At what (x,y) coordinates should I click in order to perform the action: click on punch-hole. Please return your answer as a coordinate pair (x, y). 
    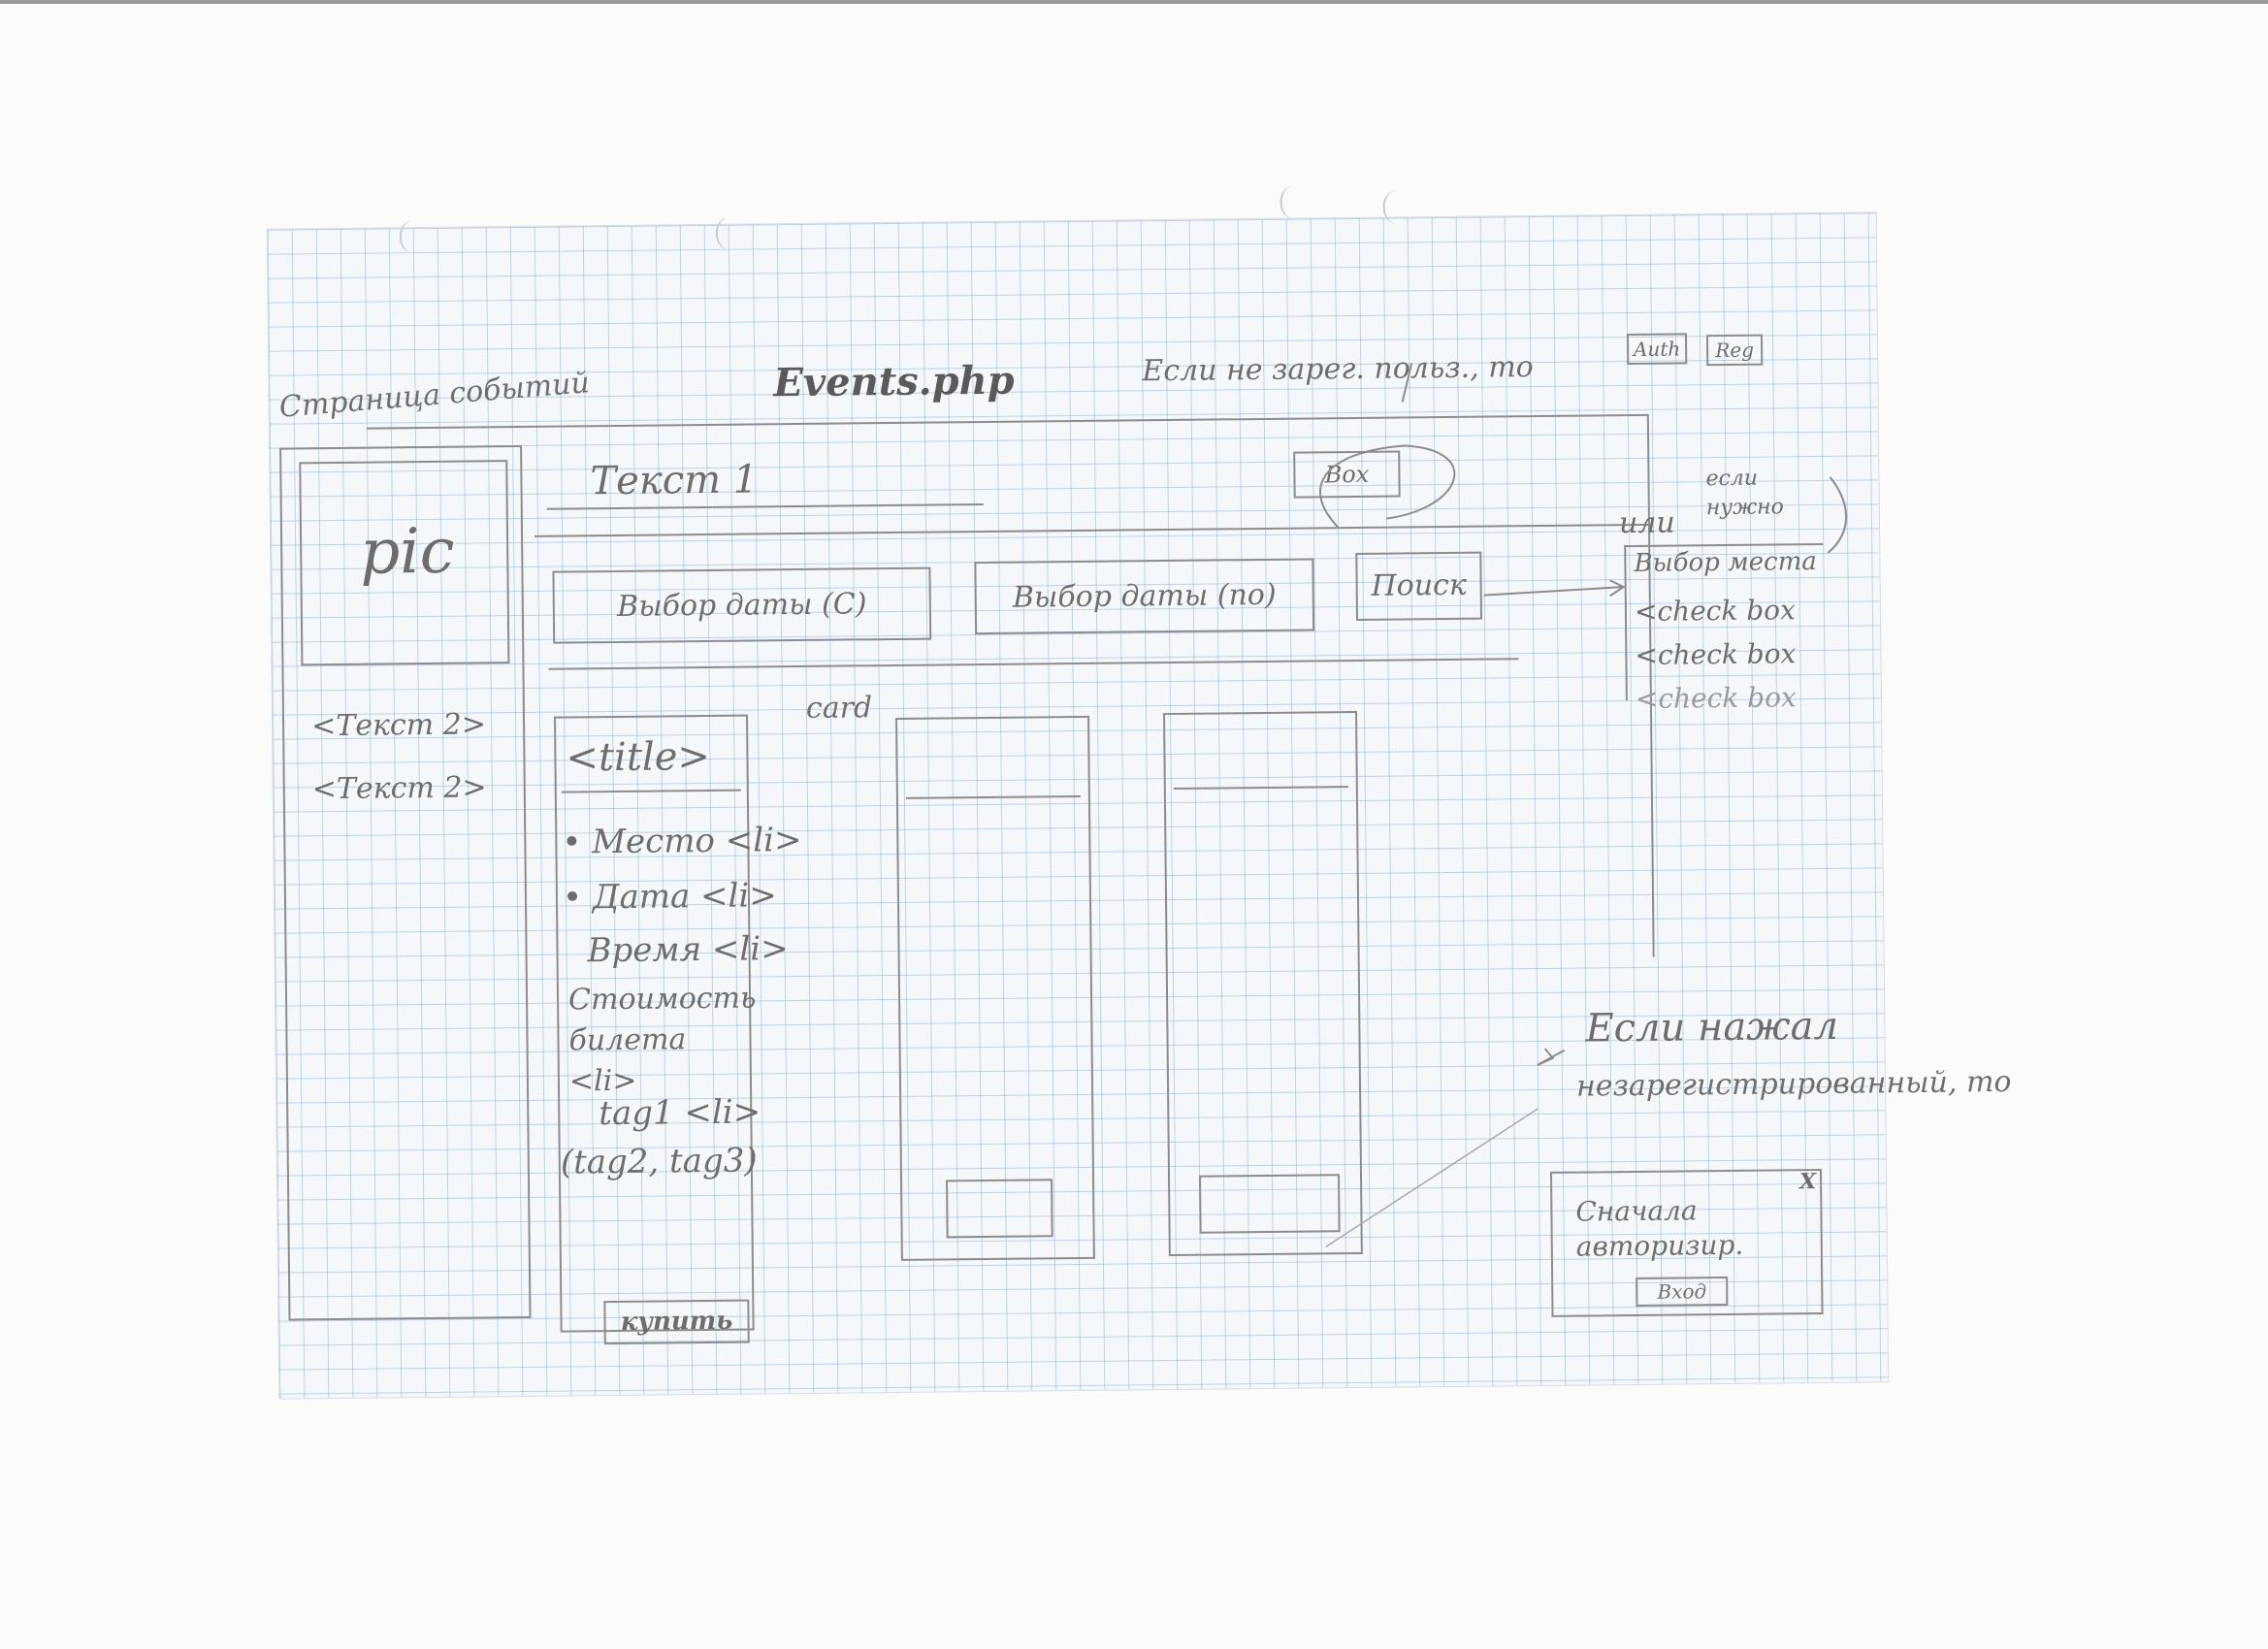
    Looking at the image, I should click on (1294, 202).